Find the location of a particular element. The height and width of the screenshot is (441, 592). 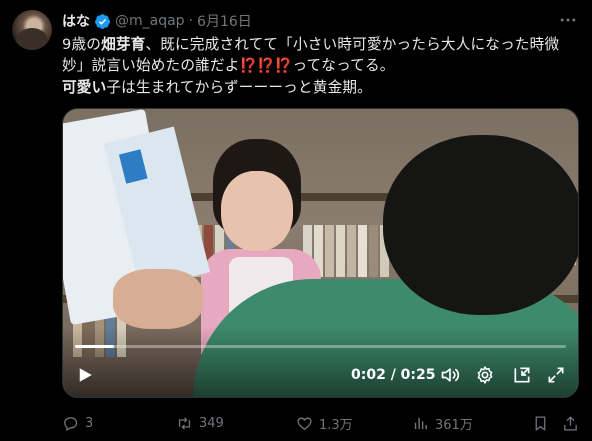

video-progress-fill is located at coordinates (95, 346).